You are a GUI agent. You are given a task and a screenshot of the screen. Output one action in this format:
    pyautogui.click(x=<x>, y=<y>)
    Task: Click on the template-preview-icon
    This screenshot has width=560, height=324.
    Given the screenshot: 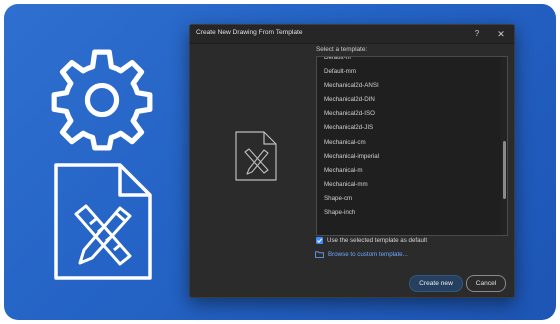 What is the action you would take?
    pyautogui.click(x=256, y=156)
    